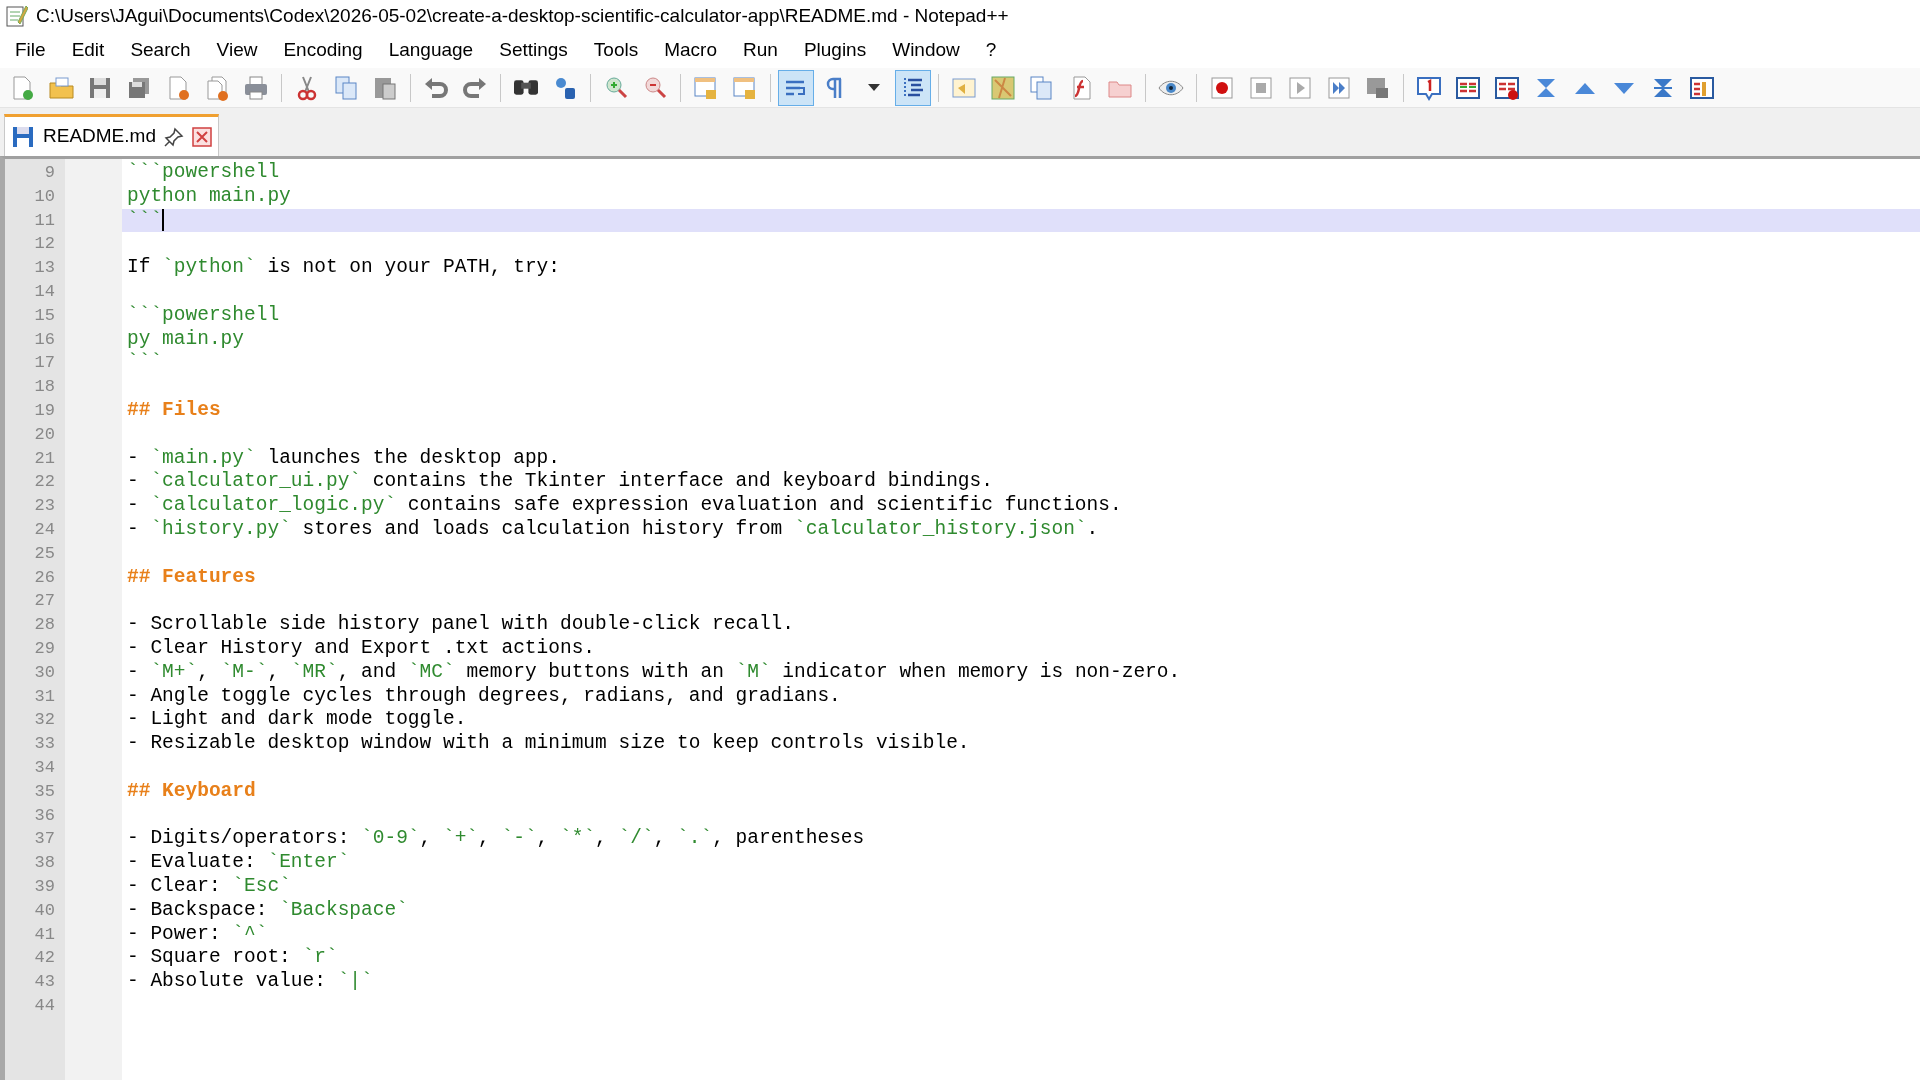 Image resolution: width=1920 pixels, height=1080 pixels. What do you see at coordinates (250, 982) in the screenshot?
I see `code-line: - Absolute value: `|`` at bounding box center [250, 982].